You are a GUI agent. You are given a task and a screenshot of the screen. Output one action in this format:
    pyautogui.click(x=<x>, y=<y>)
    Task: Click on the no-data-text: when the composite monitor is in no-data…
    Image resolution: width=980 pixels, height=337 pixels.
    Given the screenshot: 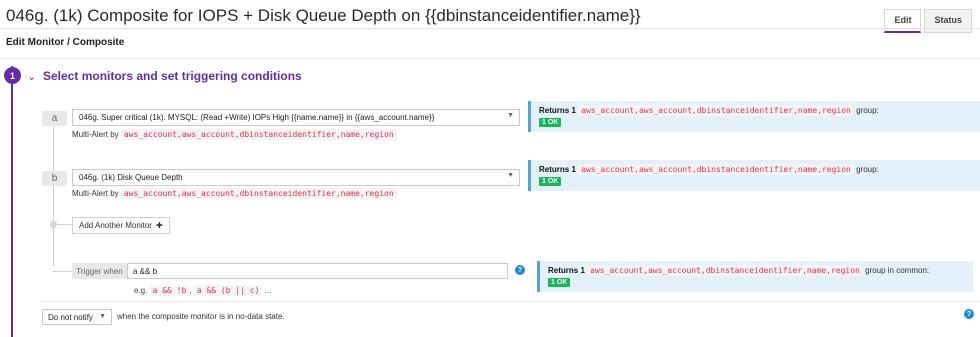 What is the action you would take?
    pyautogui.click(x=201, y=316)
    